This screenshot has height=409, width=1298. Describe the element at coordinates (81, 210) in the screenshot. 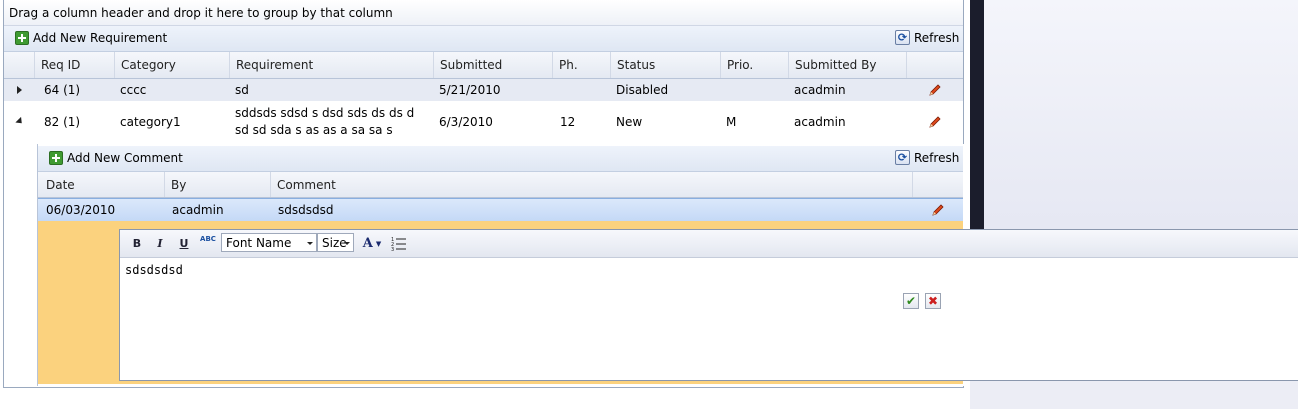

I see `comment-date-cell: 06/03/2010` at that location.